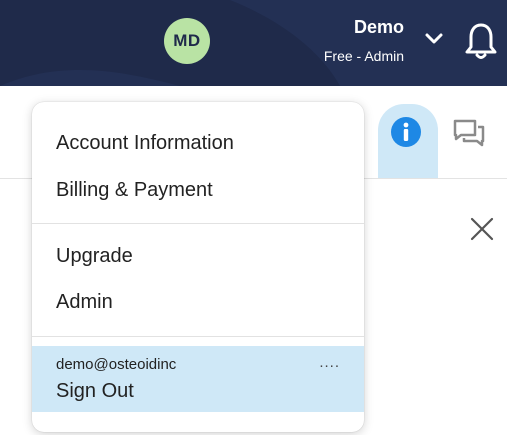  Describe the element at coordinates (434, 39) in the screenshot. I see `chevron-down-icon` at that location.